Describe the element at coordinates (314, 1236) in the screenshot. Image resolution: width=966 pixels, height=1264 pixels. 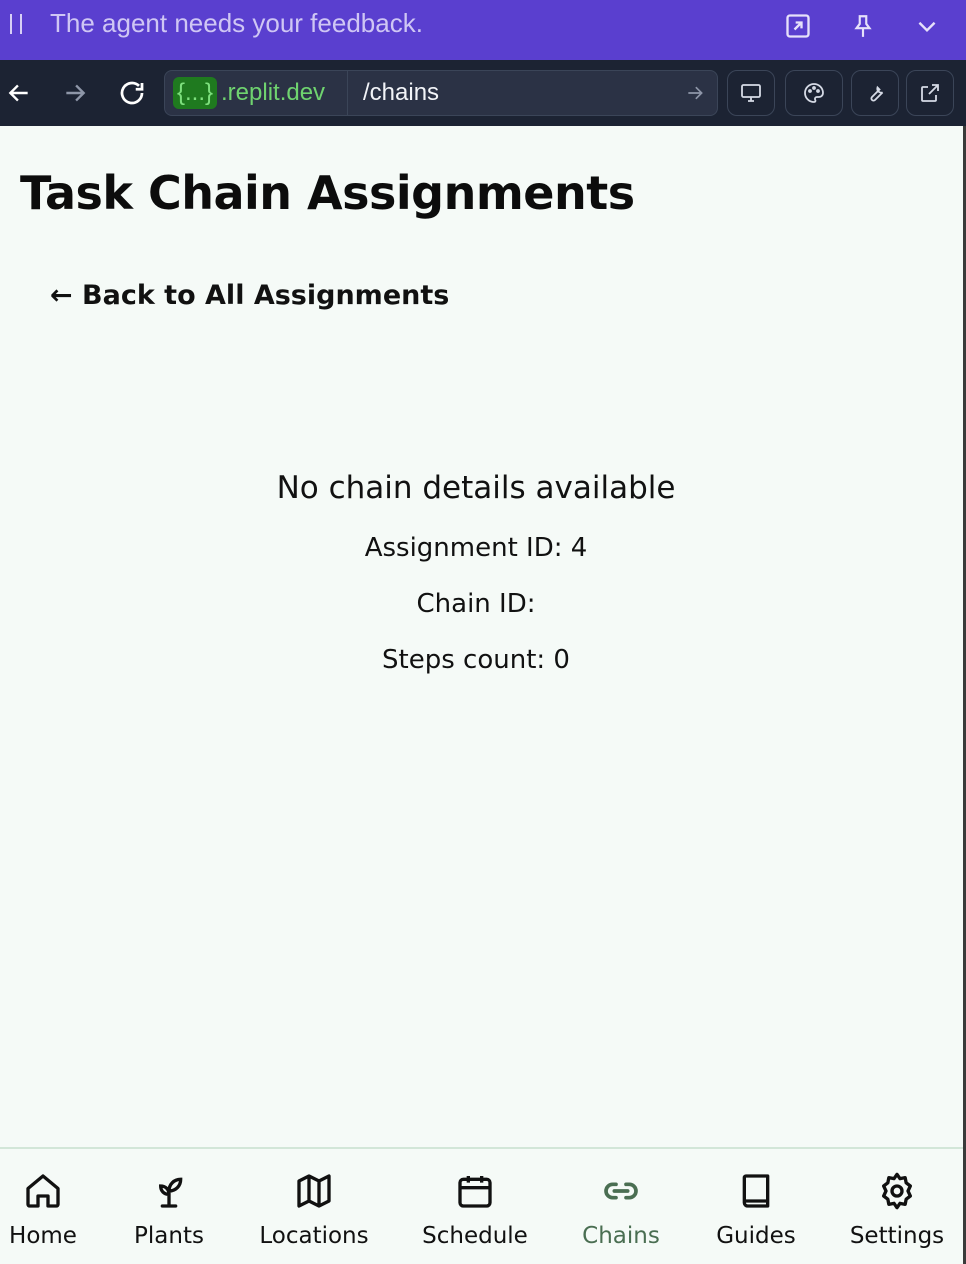
I see `nav-item-label: Locations` at that location.